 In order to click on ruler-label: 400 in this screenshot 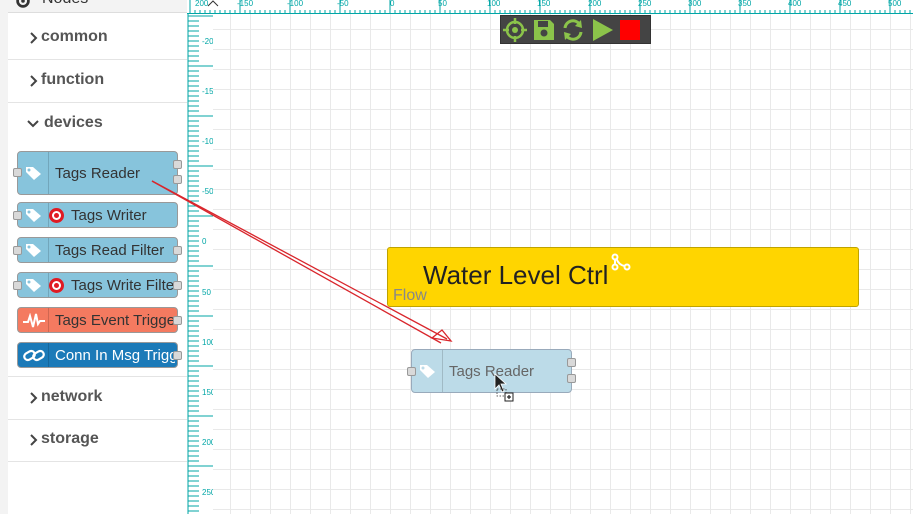, I will do `click(795, 4)`.